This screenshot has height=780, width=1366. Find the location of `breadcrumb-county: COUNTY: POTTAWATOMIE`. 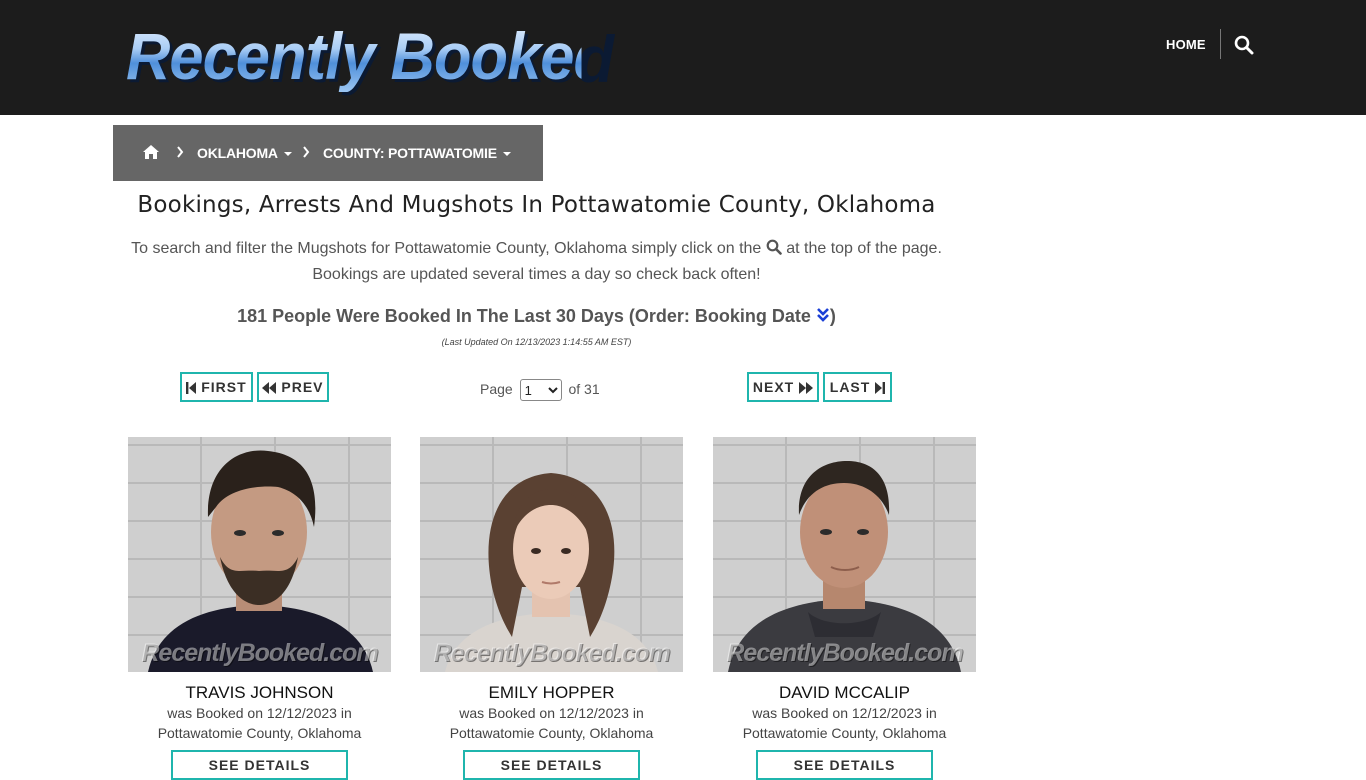

breadcrumb-county: COUNTY: POTTAWATOMIE is located at coordinates (417, 153).